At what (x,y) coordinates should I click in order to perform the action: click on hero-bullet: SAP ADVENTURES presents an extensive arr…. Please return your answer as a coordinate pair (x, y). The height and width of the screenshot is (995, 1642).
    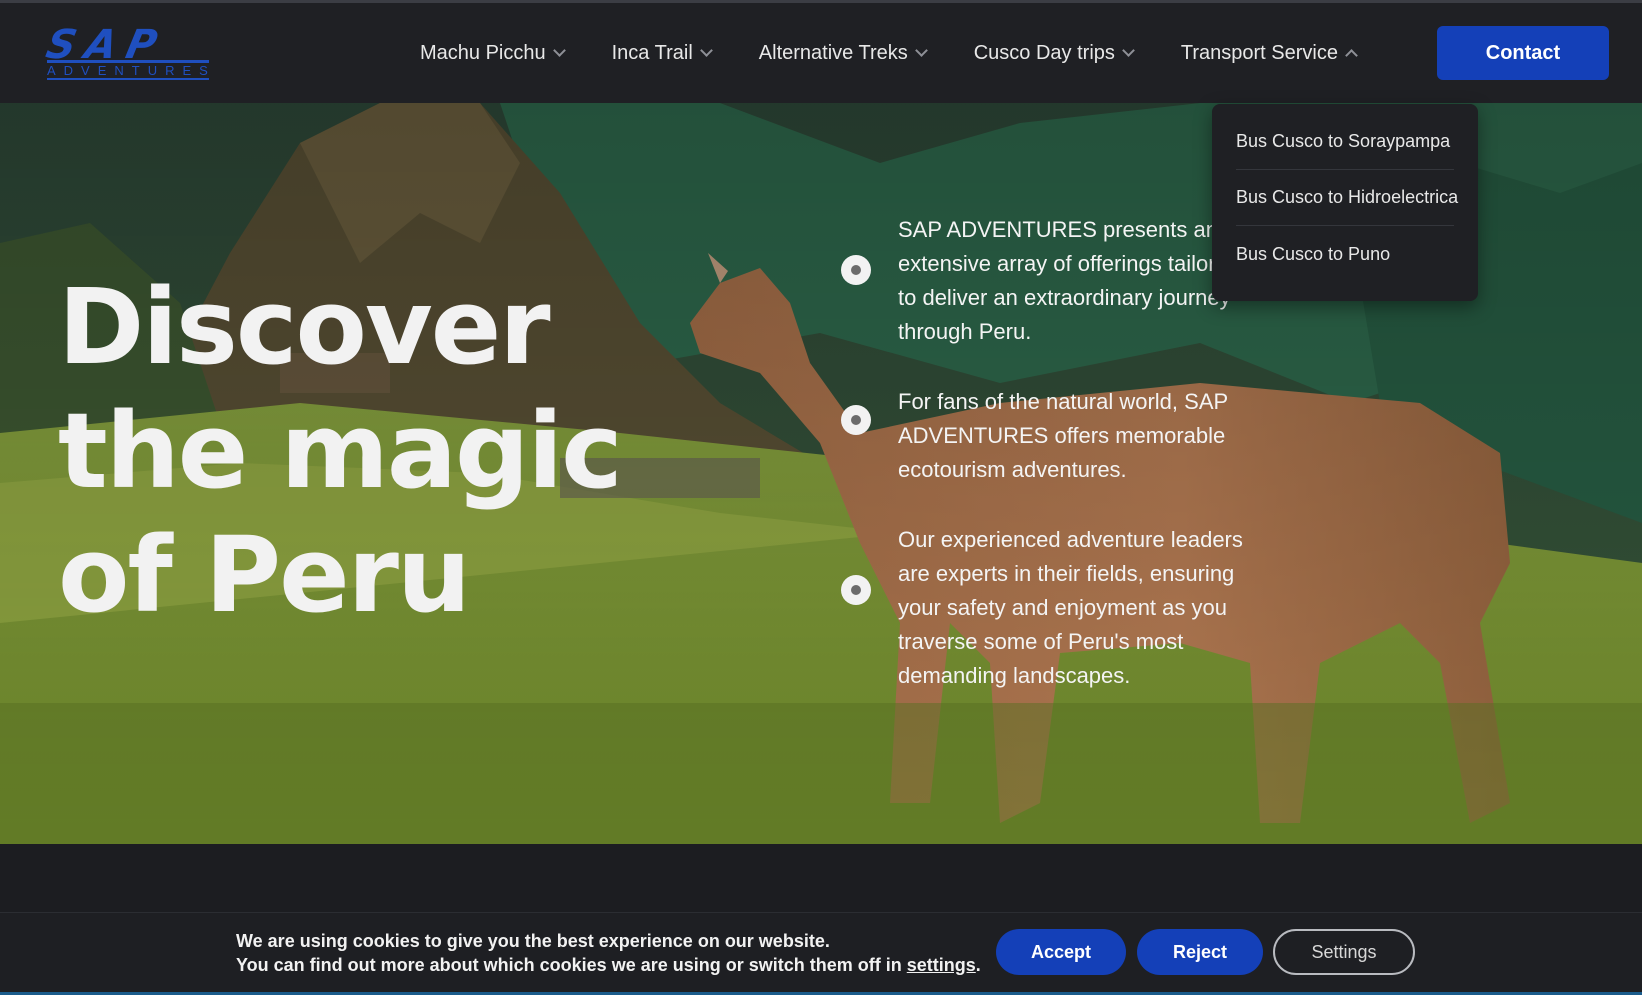
    Looking at the image, I should click on (1050, 281).